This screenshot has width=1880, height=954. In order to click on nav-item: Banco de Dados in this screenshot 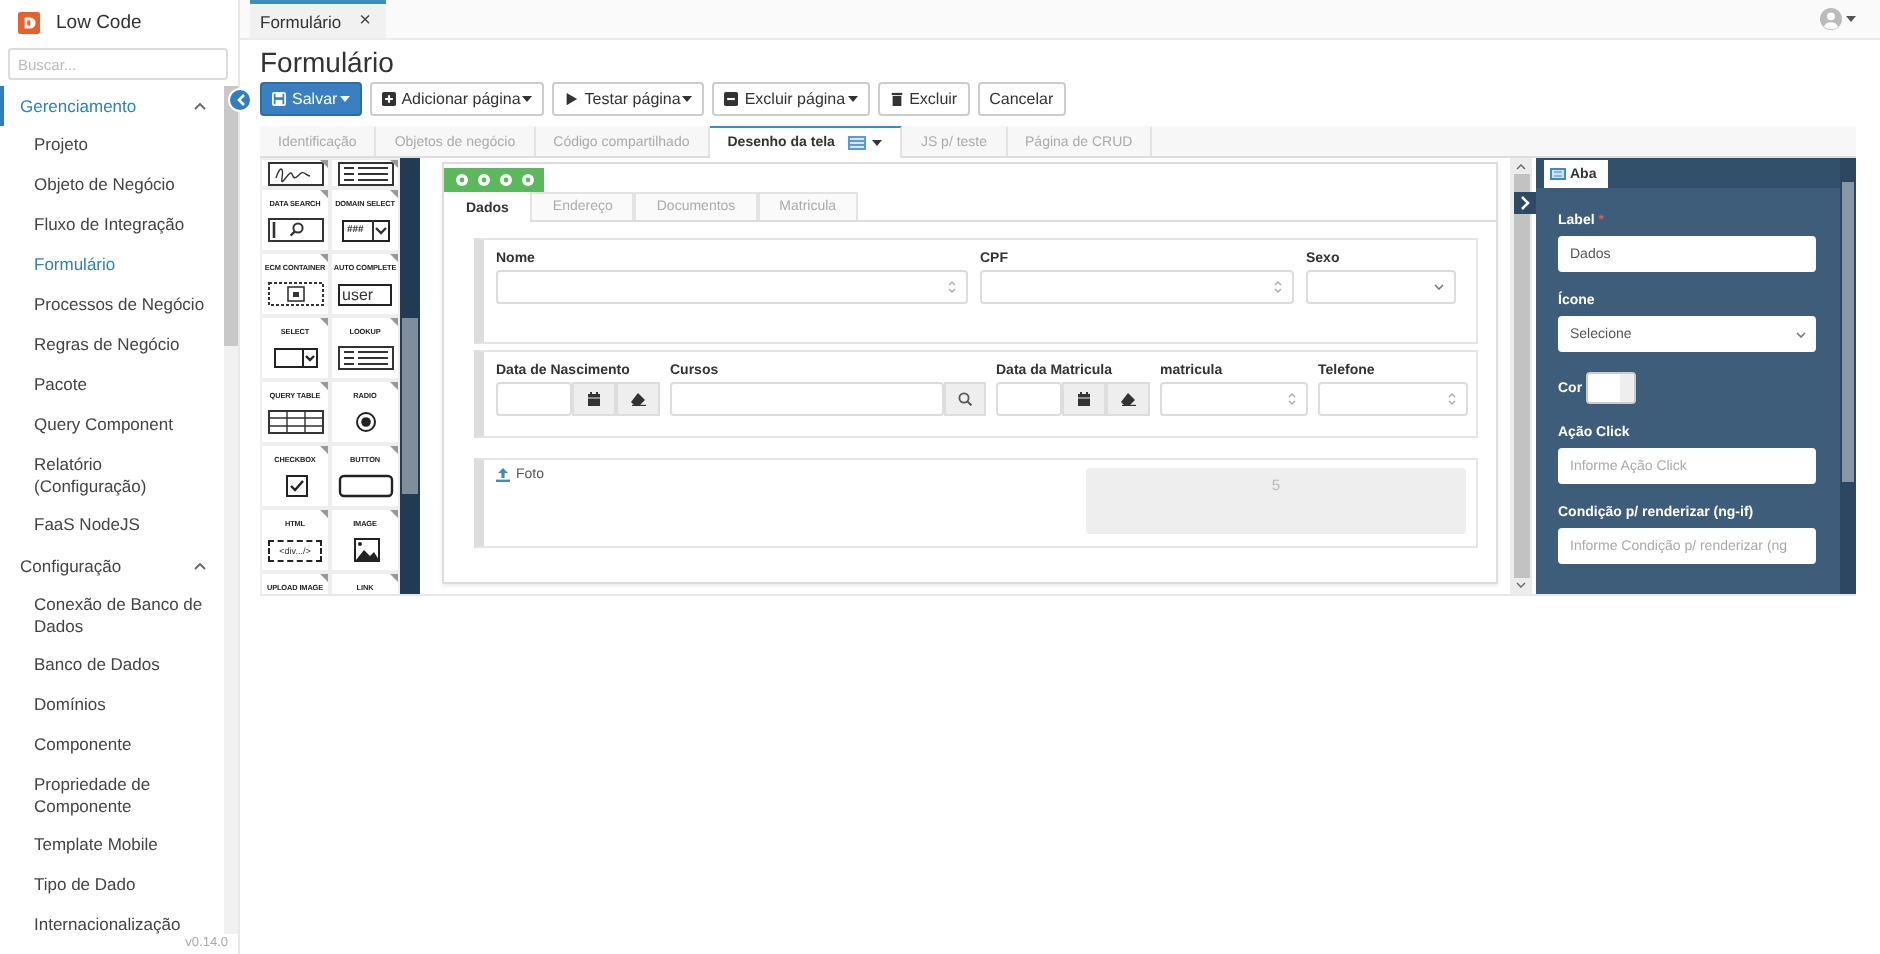, I will do `click(112, 666)`.